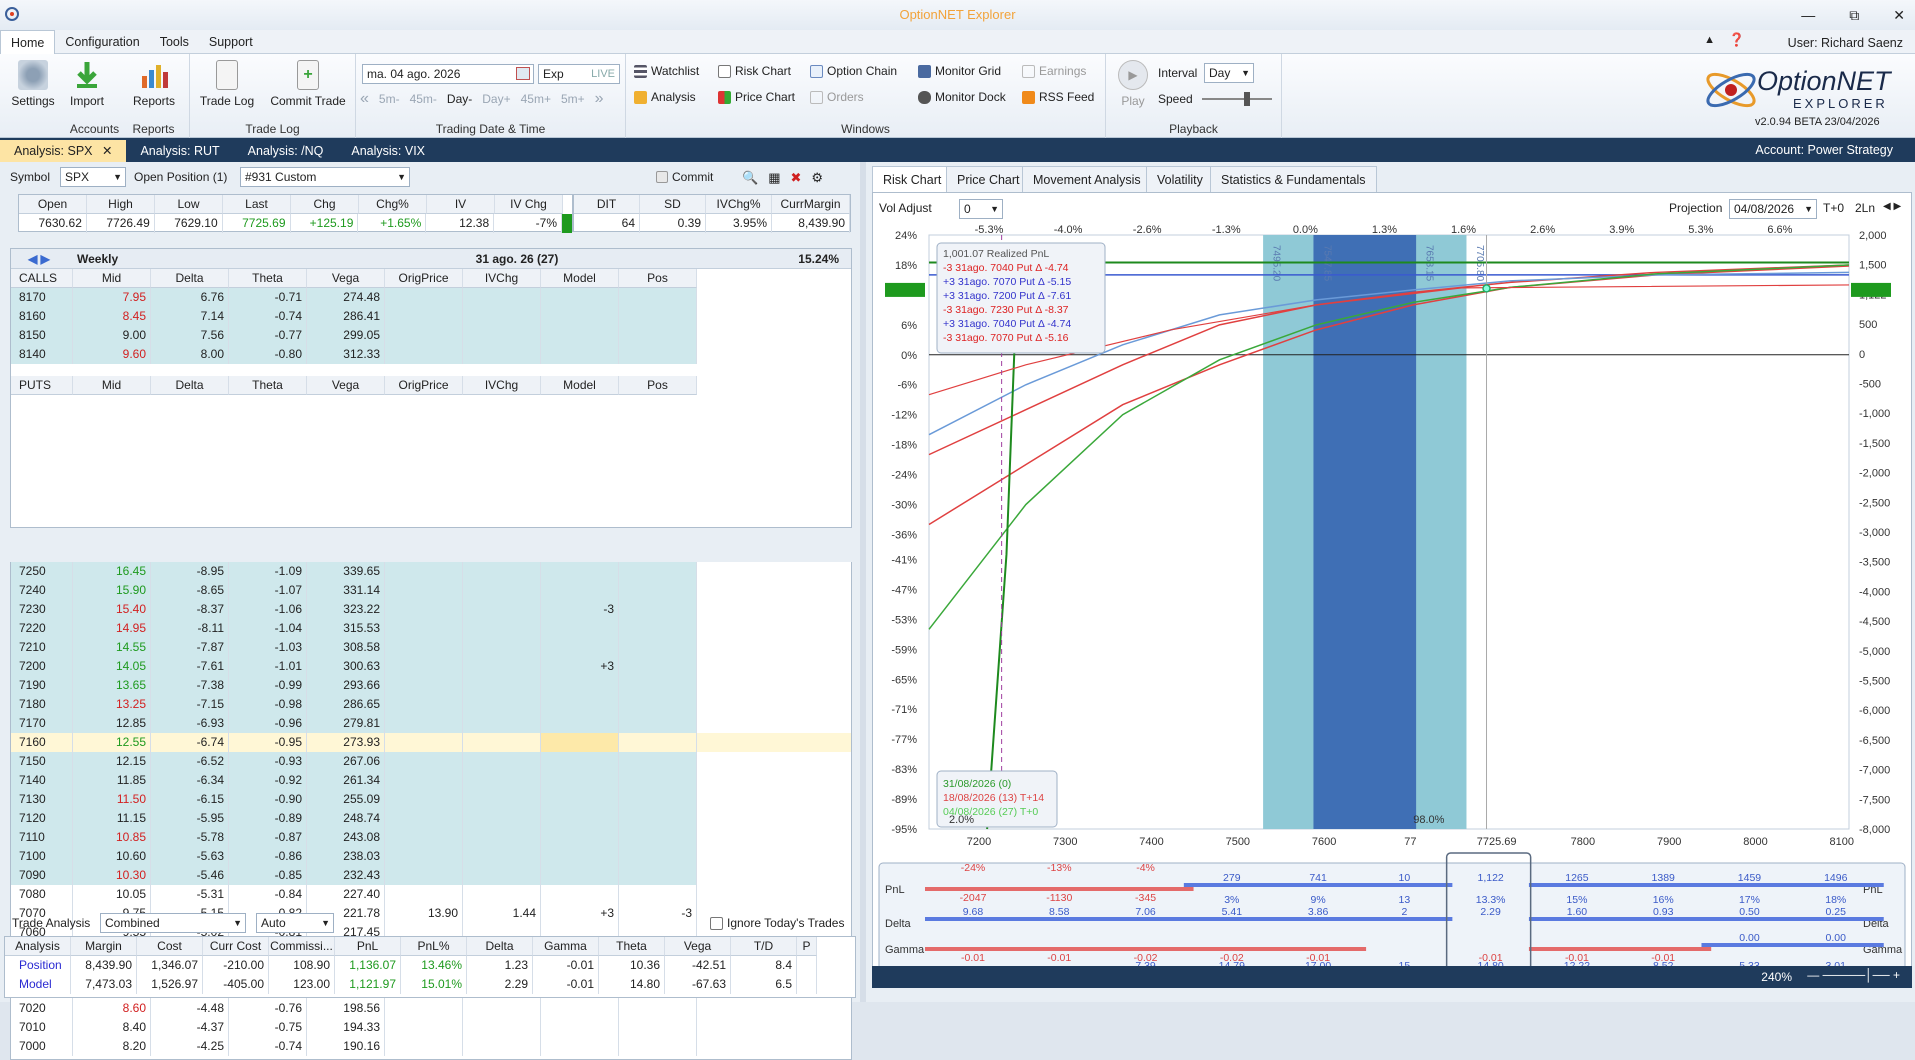  Describe the element at coordinates (112, 335) in the screenshot. I see `chain-cell: 9.00` at that location.